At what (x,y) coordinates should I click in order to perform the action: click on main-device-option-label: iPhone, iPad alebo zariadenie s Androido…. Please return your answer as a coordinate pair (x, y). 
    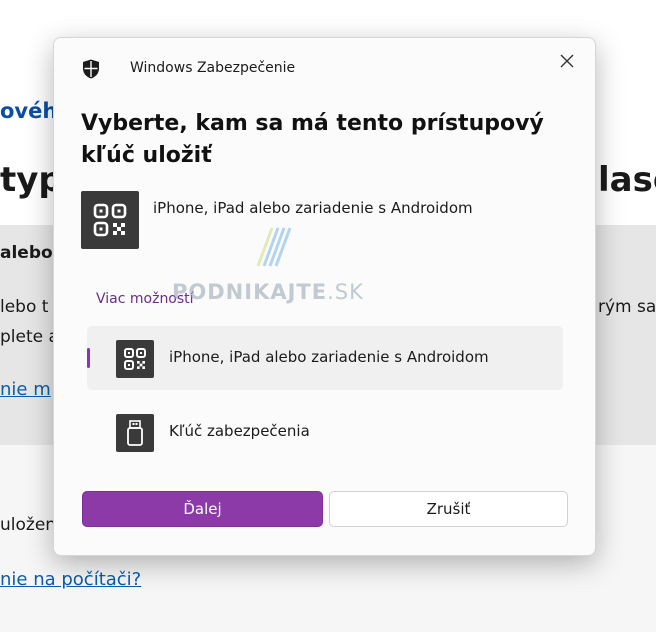
    Looking at the image, I should click on (313, 208).